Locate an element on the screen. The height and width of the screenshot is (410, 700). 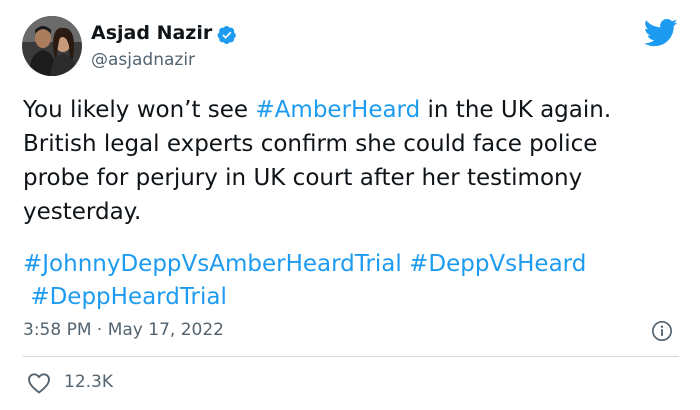
author-handle: @asjadnazir is located at coordinates (143, 60).